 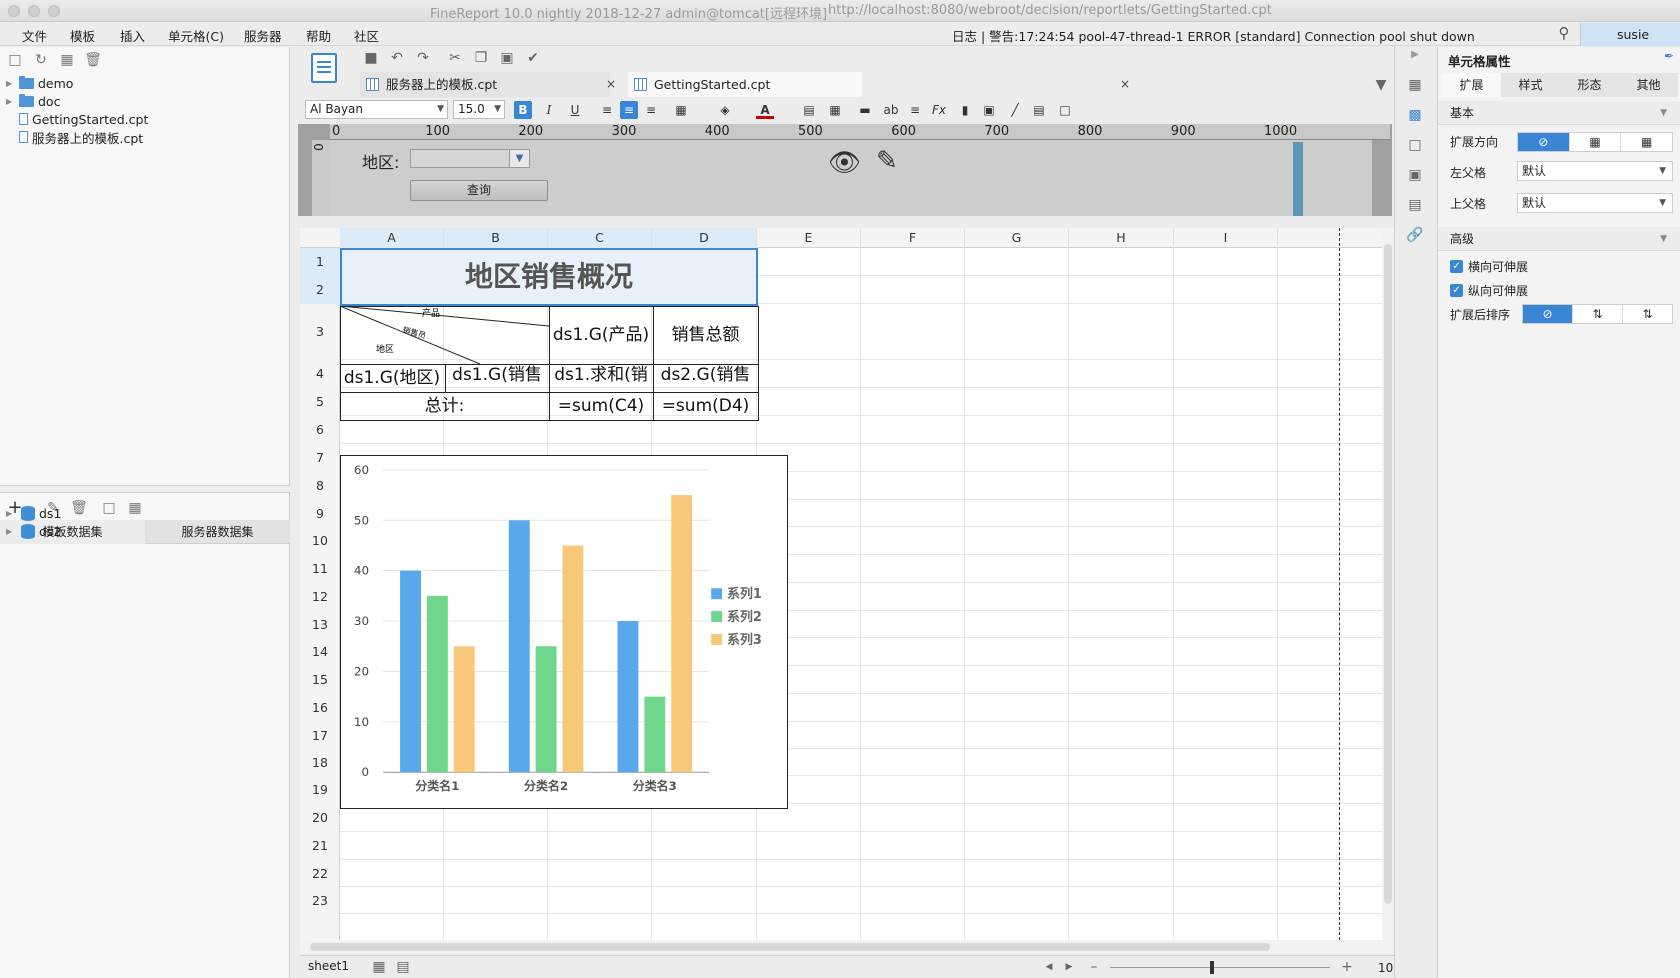 What do you see at coordinates (1548, 314) in the screenshot?
I see `no-sort-icon: ⊘` at bounding box center [1548, 314].